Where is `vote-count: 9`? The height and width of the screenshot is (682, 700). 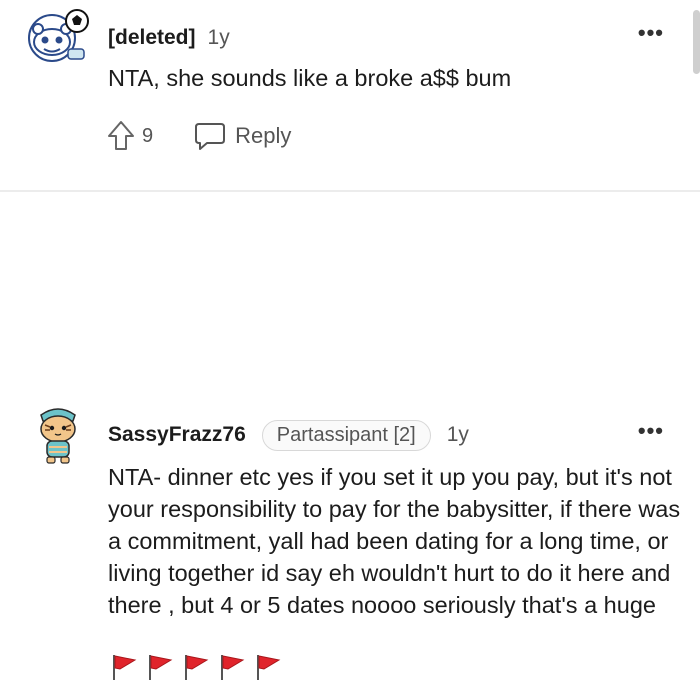
vote-count: 9 is located at coordinates (148, 135).